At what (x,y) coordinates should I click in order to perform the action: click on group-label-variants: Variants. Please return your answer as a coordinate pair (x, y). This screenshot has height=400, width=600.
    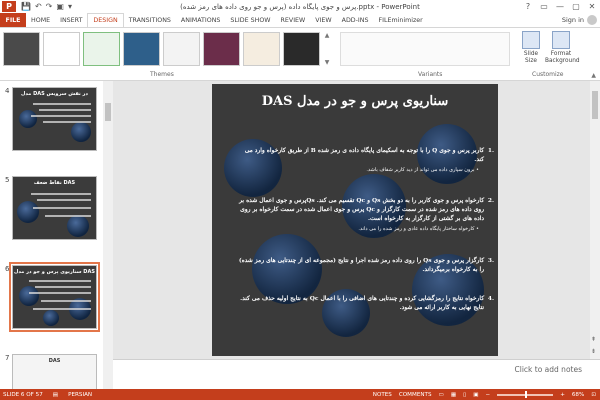
    Looking at the image, I should click on (430, 74).